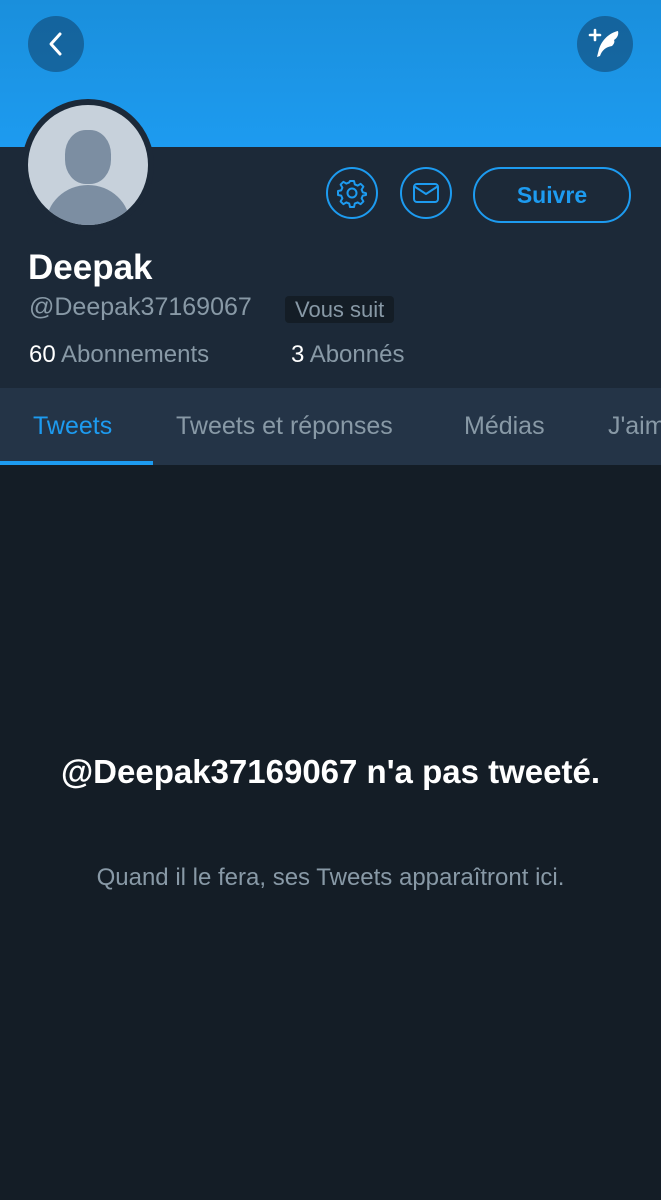  Describe the element at coordinates (552, 195) in the screenshot. I see `follow-button: Suivre` at that location.